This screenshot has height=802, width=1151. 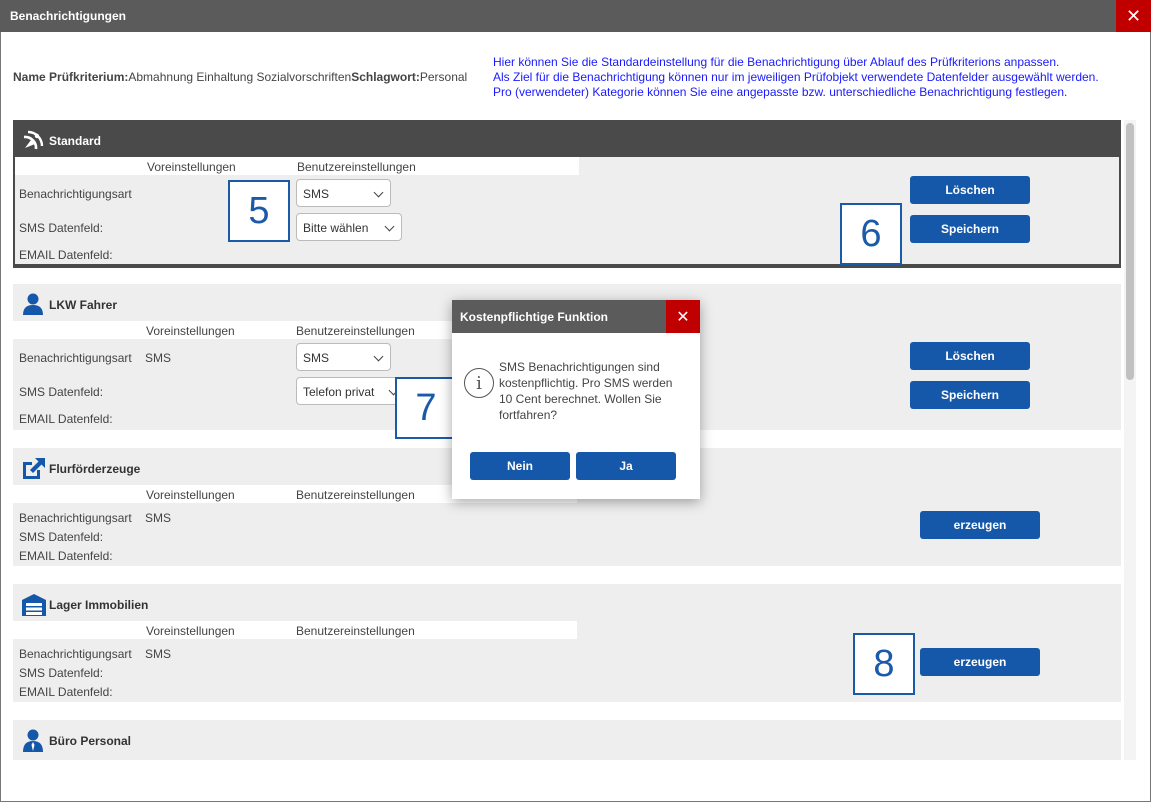 What do you see at coordinates (0, 417) in the screenshot?
I see `frame-left-border` at bounding box center [0, 417].